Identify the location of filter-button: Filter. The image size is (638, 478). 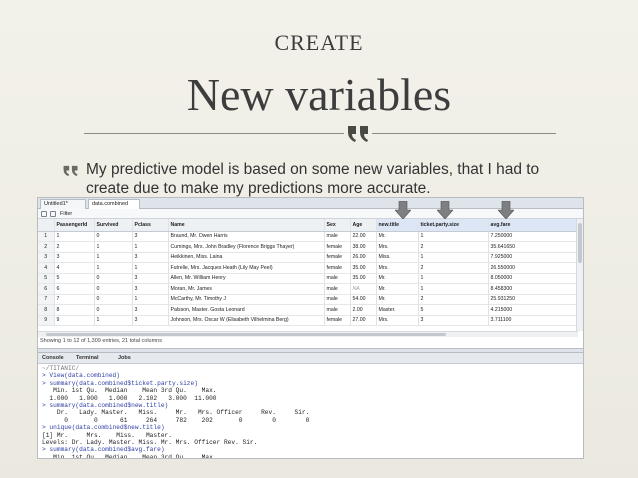
(66, 214).